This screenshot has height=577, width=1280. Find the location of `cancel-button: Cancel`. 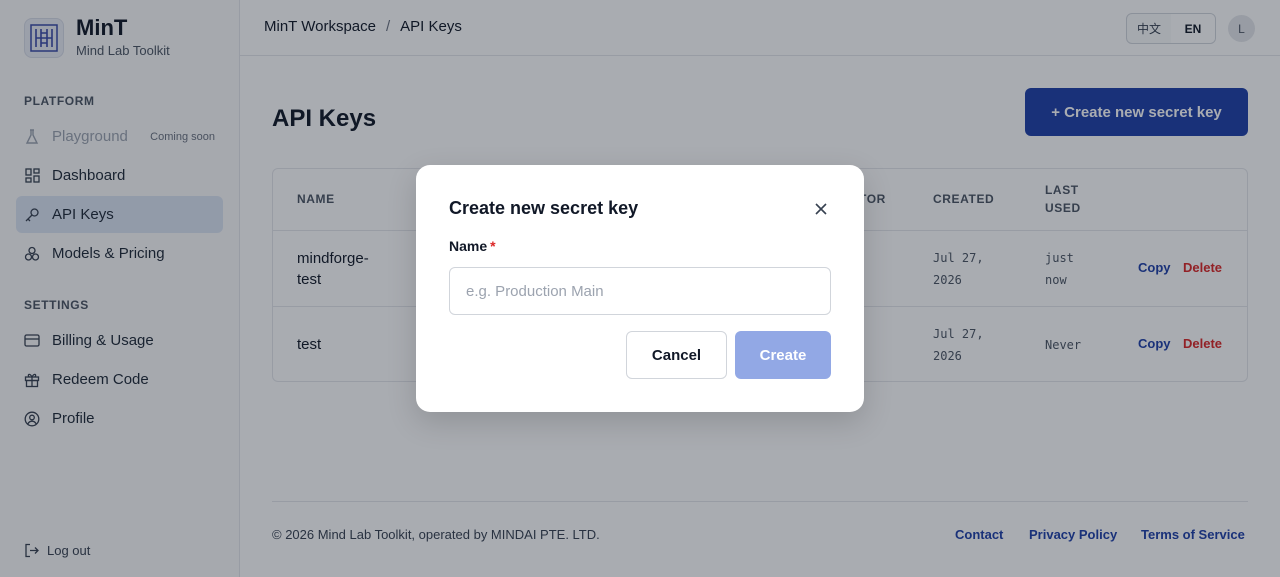

cancel-button: Cancel is located at coordinates (676, 355).